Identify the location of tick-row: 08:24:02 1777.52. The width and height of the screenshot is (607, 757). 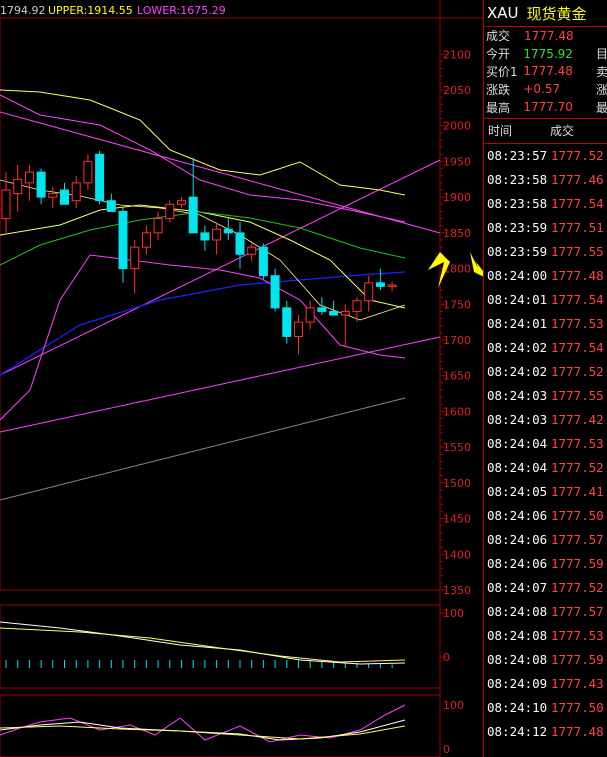
(545, 372).